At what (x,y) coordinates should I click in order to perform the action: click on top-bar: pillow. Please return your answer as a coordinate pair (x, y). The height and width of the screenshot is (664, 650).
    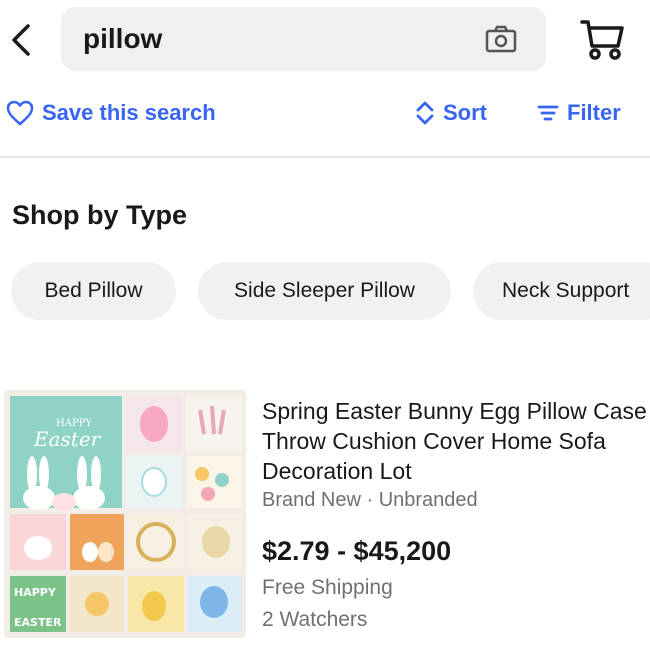
    Looking at the image, I should click on (325, 40).